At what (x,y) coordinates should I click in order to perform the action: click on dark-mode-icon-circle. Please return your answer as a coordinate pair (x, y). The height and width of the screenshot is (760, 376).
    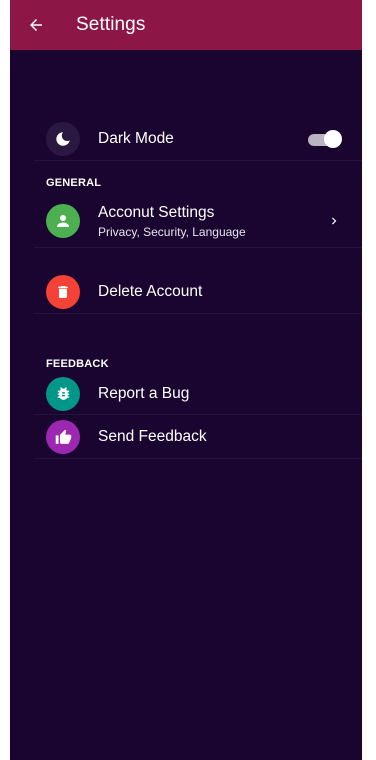
    Looking at the image, I should click on (63, 138).